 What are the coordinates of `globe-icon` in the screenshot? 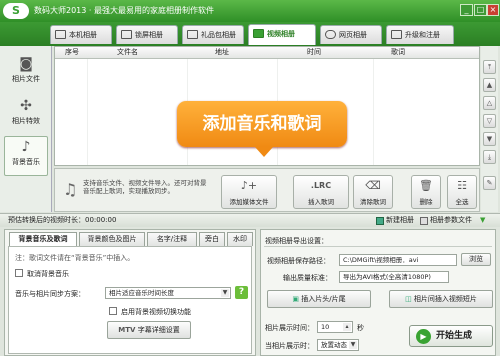 It's located at (330, 34).